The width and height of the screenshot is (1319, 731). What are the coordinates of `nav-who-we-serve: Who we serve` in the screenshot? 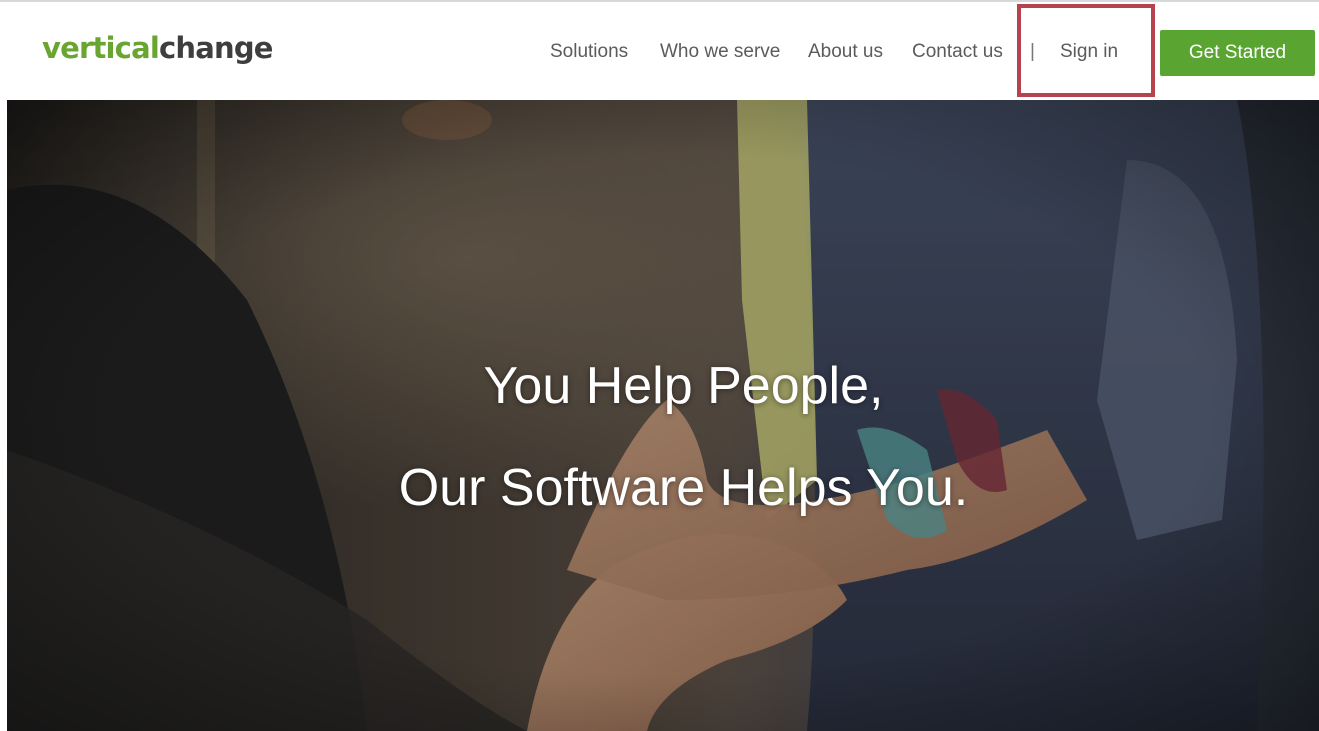 It's located at (720, 52).